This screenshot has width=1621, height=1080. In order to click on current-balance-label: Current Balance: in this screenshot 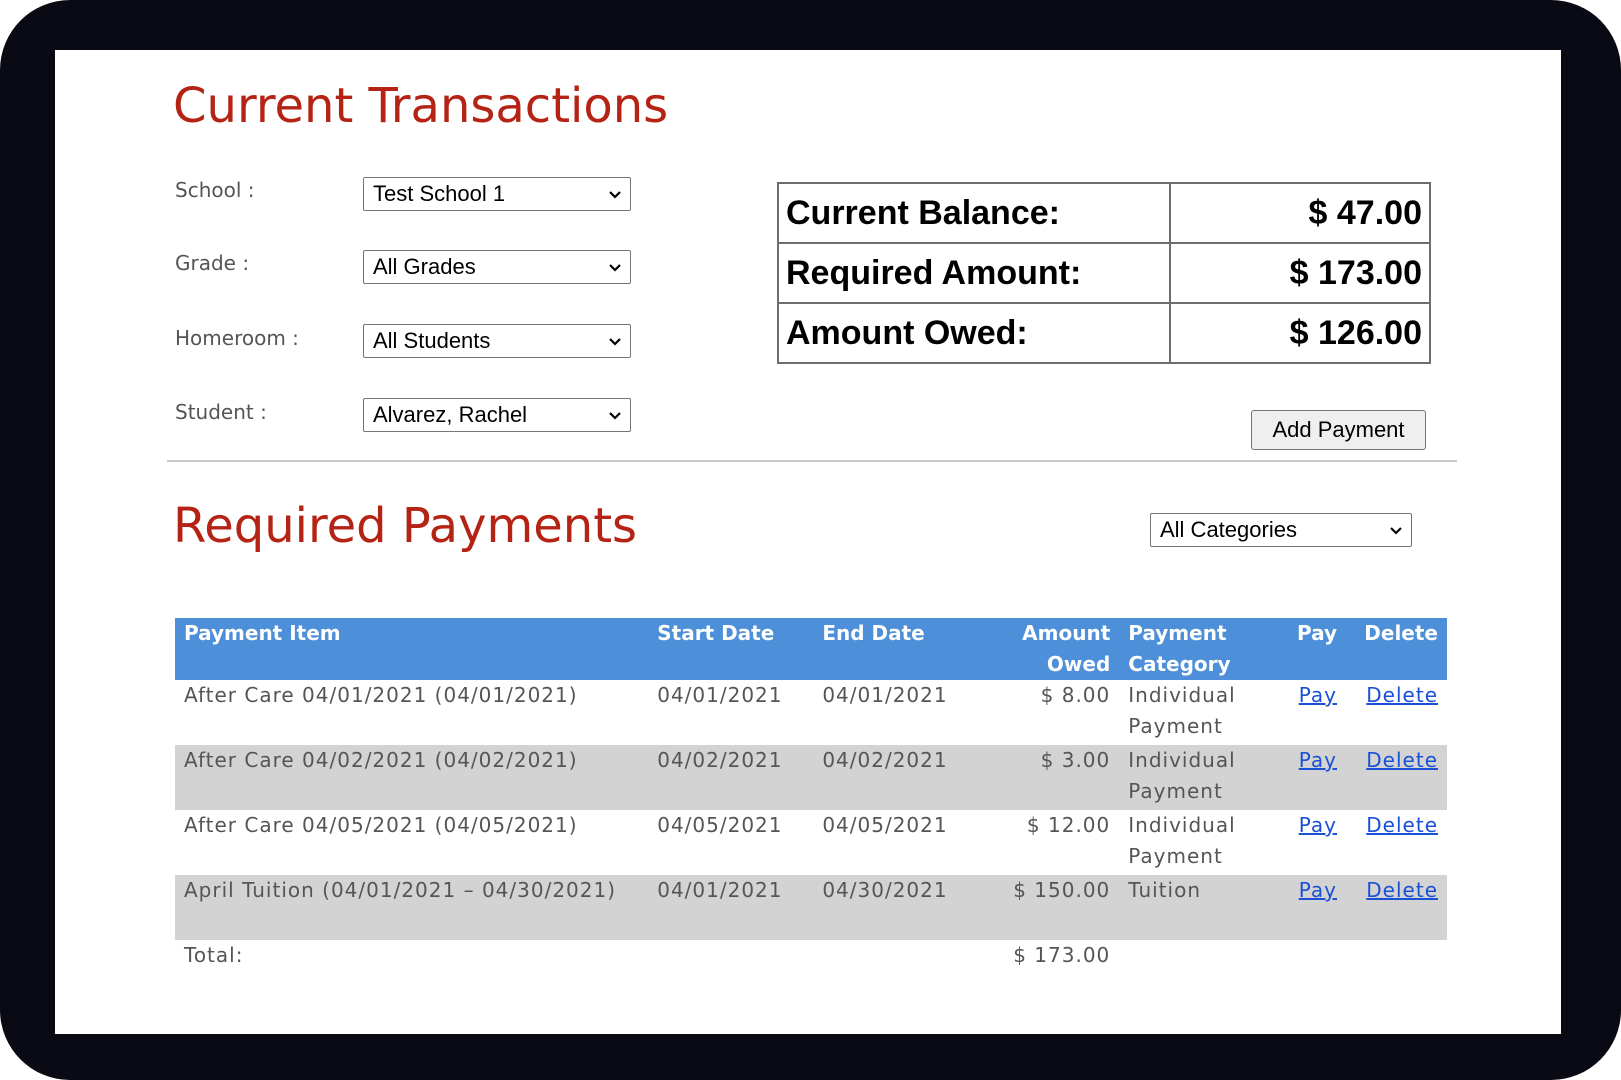, I will do `click(974, 213)`.